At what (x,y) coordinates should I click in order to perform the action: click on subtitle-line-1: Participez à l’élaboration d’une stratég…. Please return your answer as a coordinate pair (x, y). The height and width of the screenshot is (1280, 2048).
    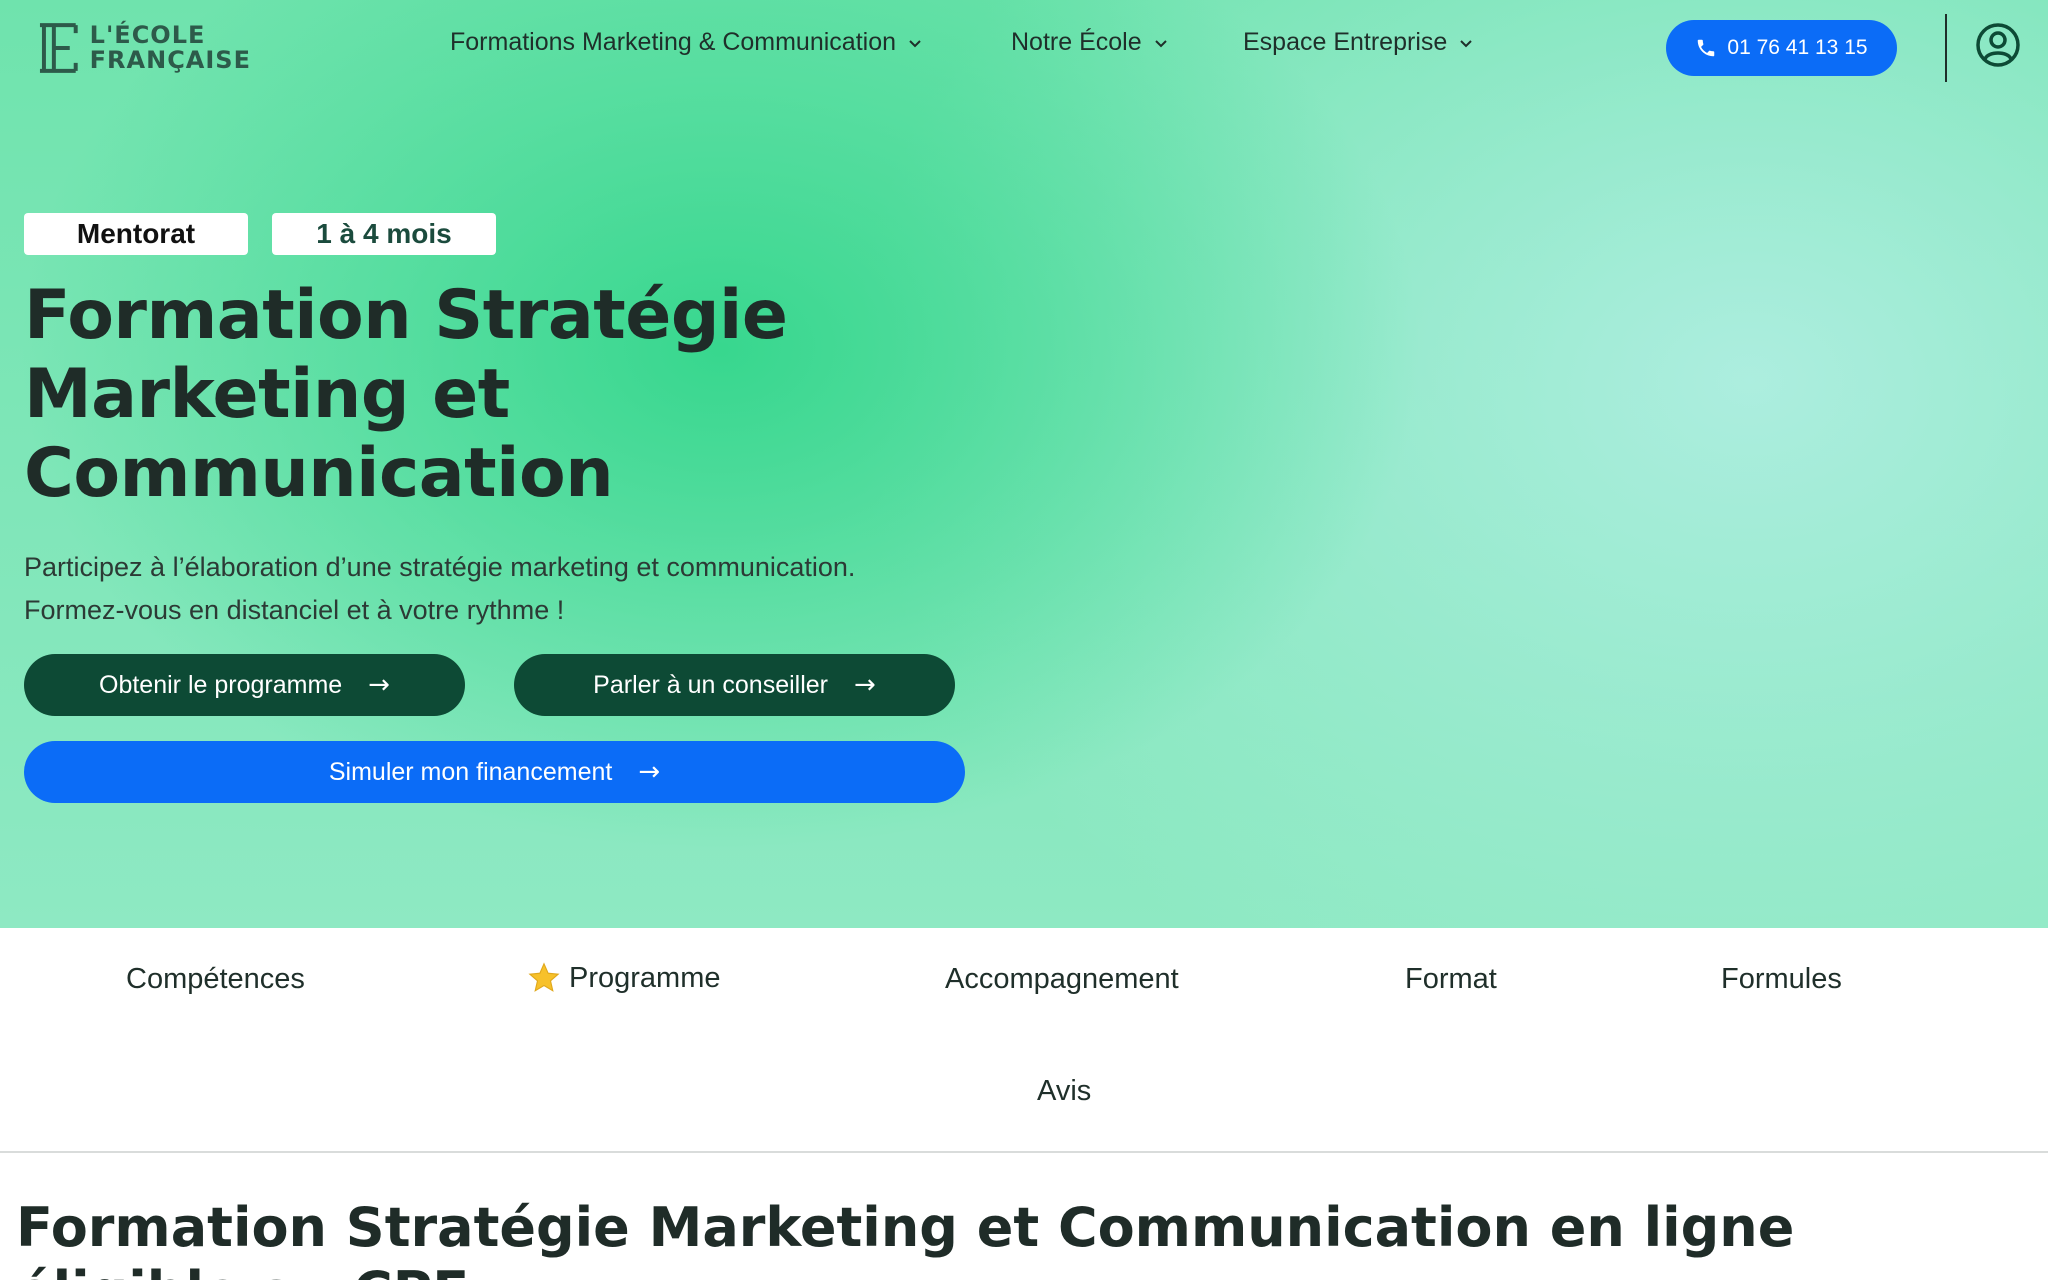
    Looking at the image, I should click on (440, 567).